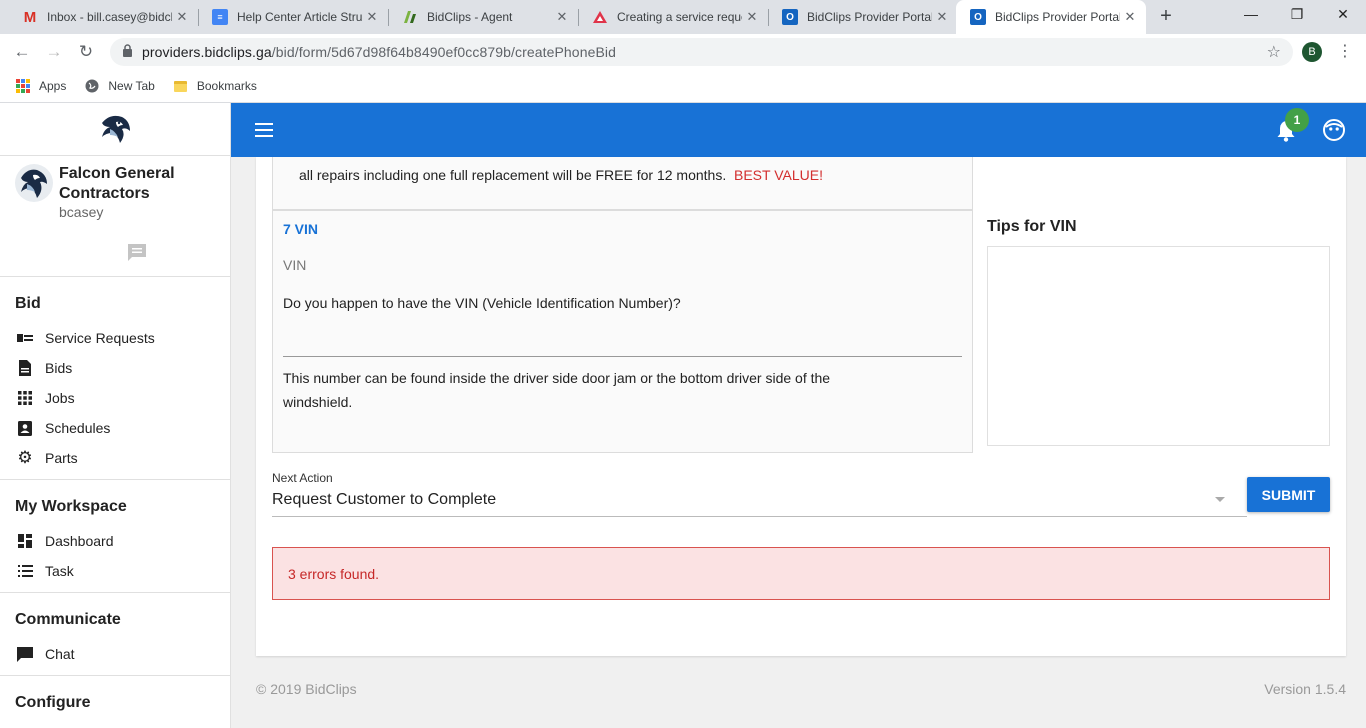 This screenshot has height=728, width=1366. Describe the element at coordinates (264, 130) in the screenshot. I see `menu-icon` at that location.